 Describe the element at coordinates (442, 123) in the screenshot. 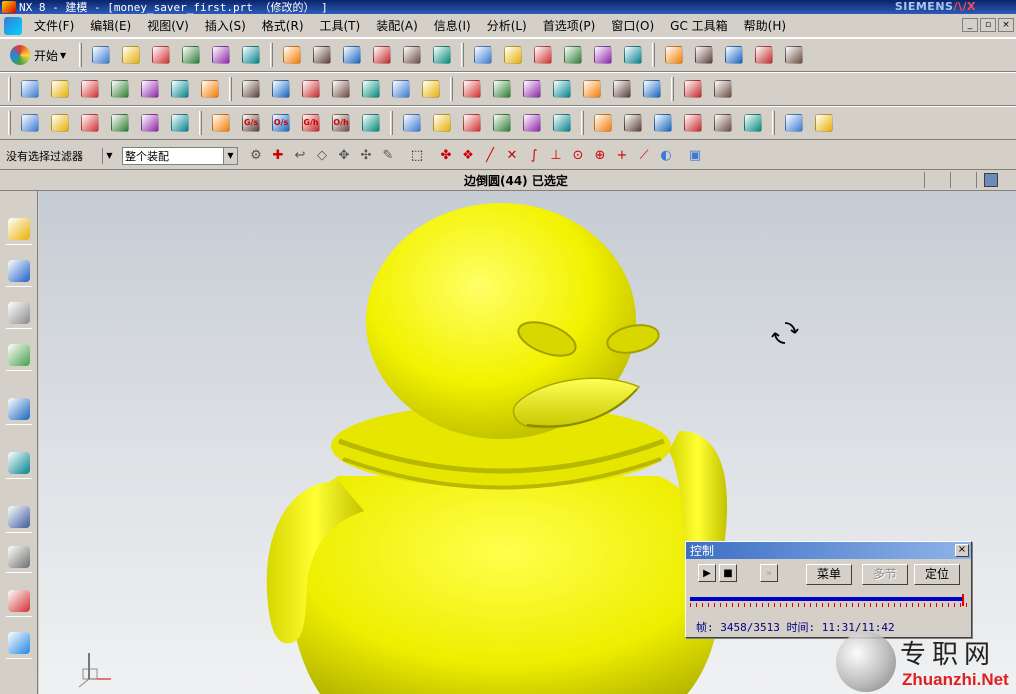

I see `spring-button` at that location.